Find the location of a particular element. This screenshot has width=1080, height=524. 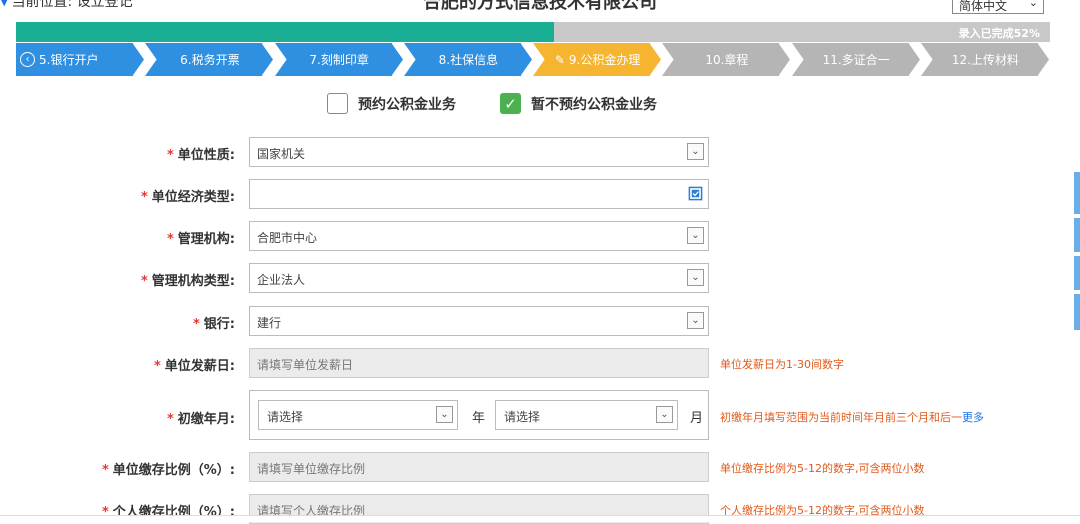

step-label: 12.上传材料 is located at coordinates (985, 60).